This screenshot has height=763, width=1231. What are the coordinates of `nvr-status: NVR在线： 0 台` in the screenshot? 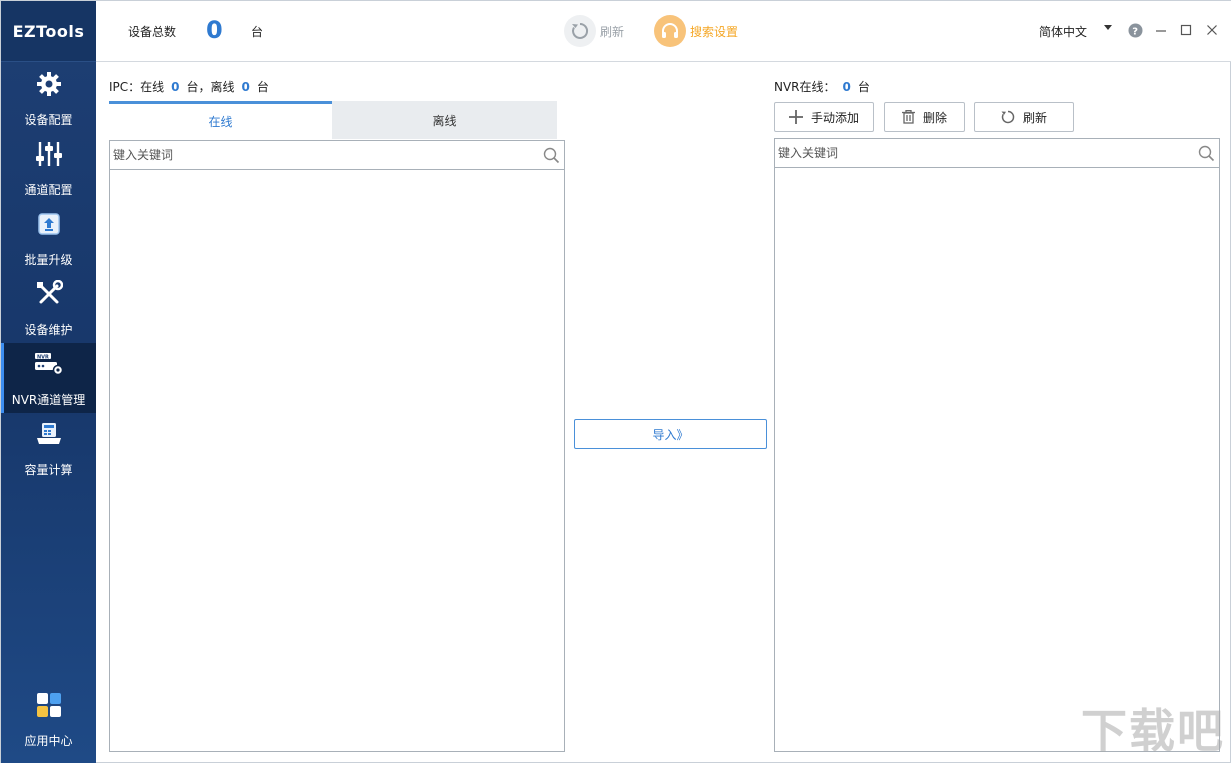 It's located at (822, 86).